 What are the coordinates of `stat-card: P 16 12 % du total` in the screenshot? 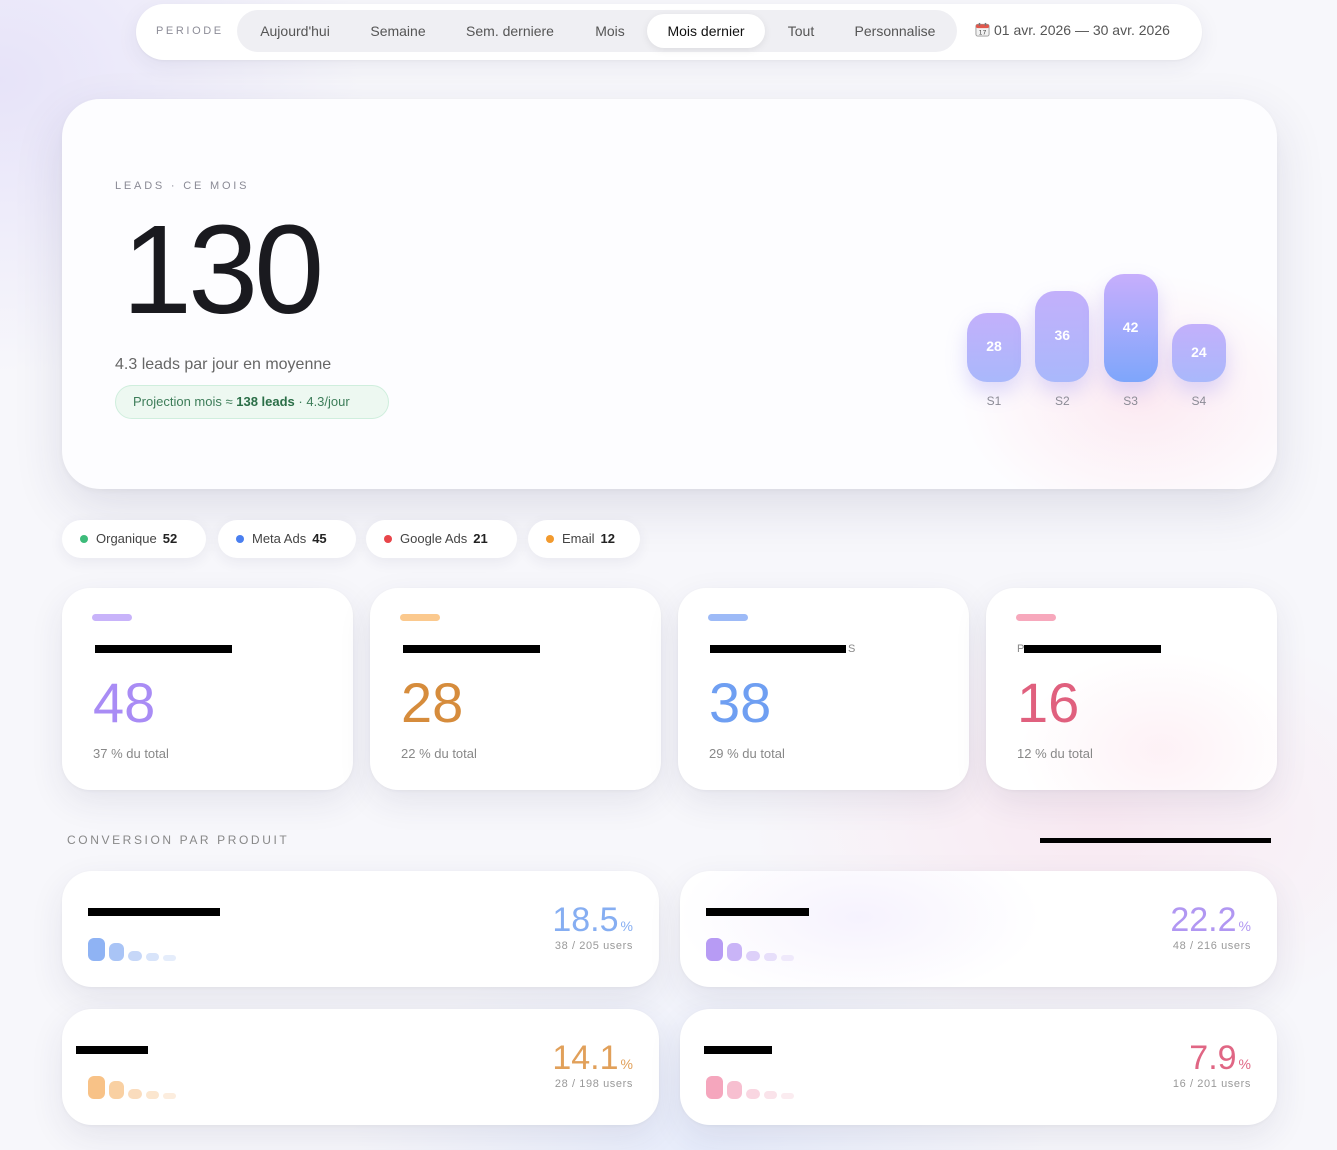 It's located at (1131, 689).